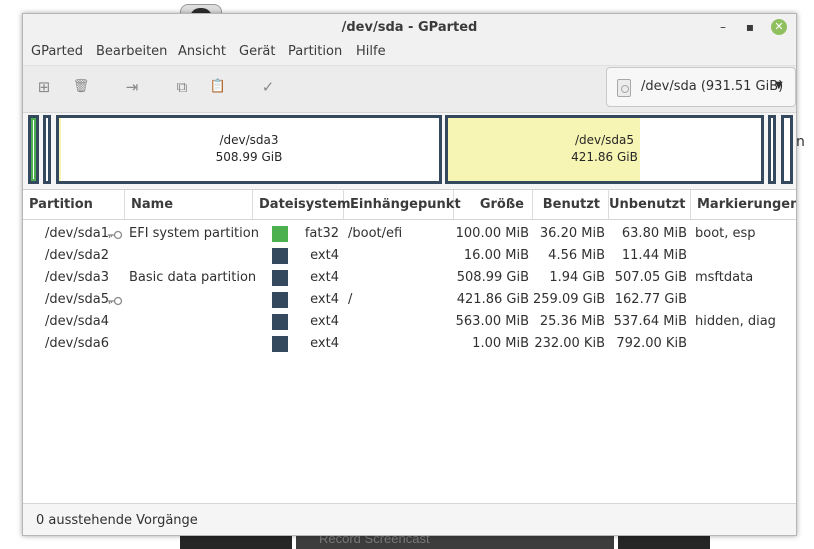  Describe the element at coordinates (492, 299) in the screenshot. I see `cell-size: 421.86 GiB` at that location.